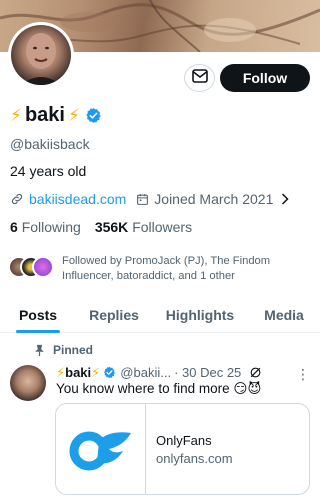 Image resolution: width=320 pixels, height=500 pixels. I want to click on tweet-author-name: baki, so click(78, 372).